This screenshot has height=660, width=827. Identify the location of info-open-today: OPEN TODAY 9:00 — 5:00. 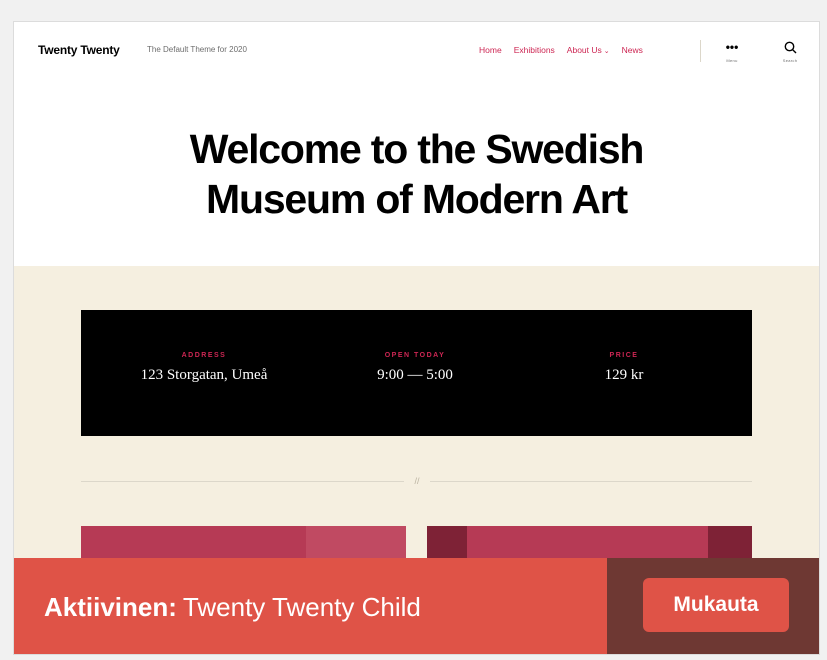
(415, 368).